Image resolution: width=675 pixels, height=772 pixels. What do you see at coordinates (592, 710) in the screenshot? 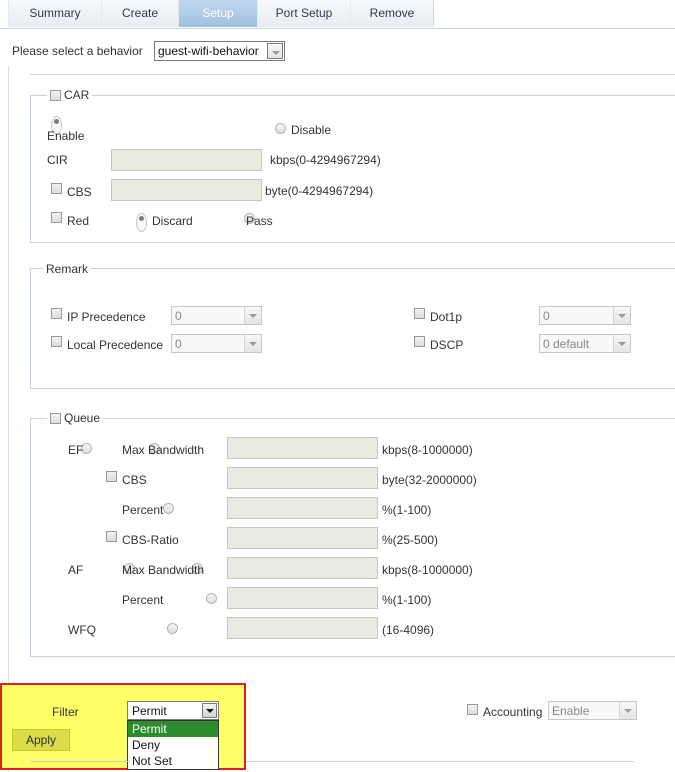
I see `accounting-select: Enable` at bounding box center [592, 710].